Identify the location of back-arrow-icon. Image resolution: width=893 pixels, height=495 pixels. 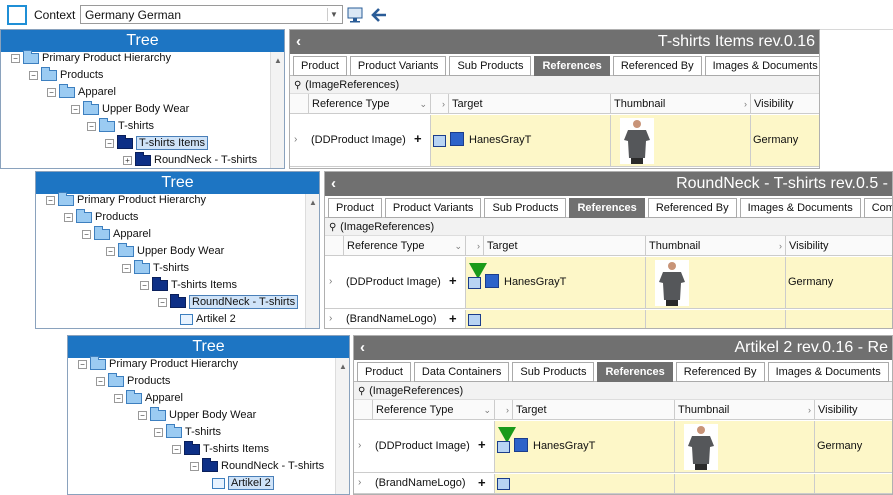
(379, 15).